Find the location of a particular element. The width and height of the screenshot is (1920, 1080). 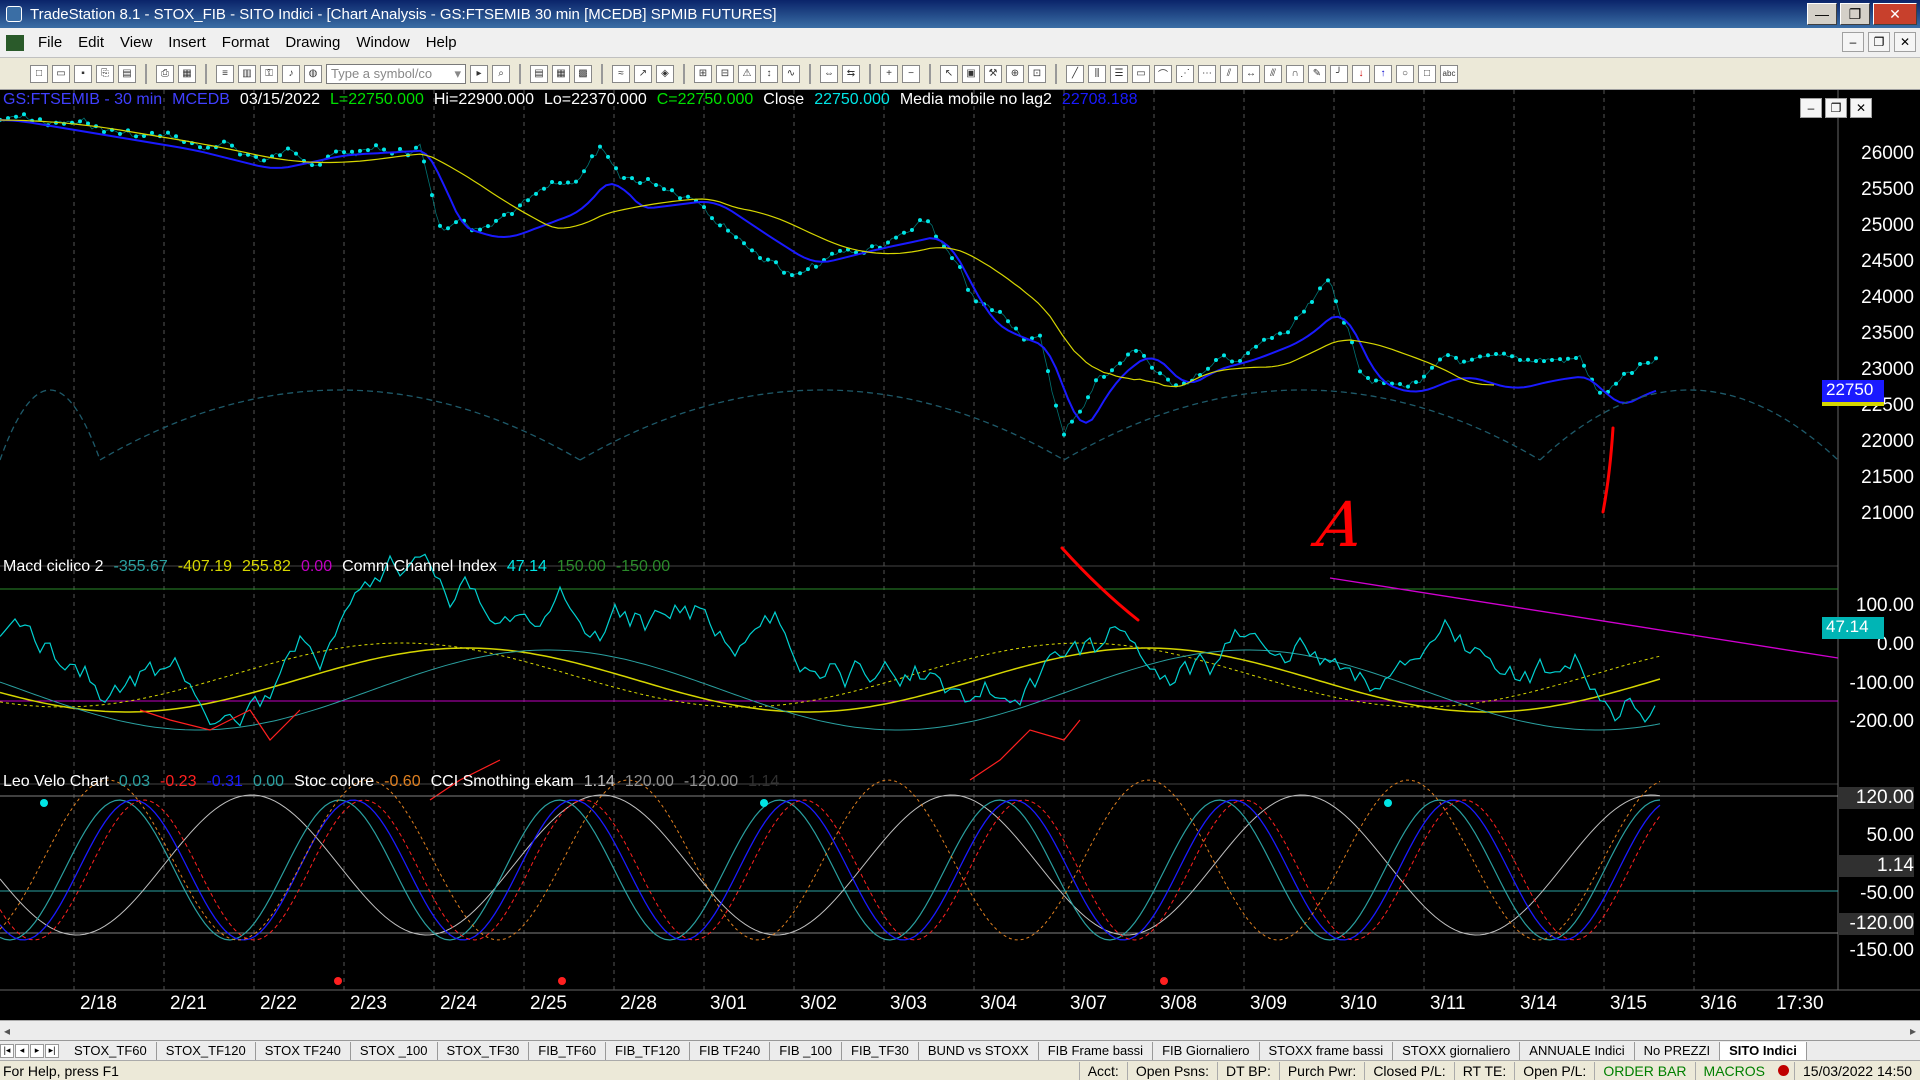

velo-name: Leo Velo Chart is located at coordinates (56, 782).